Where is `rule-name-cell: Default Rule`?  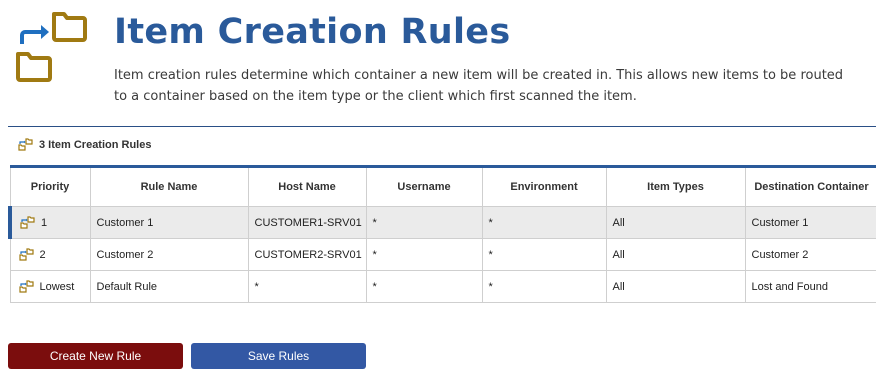 rule-name-cell: Default Rule is located at coordinates (169, 286).